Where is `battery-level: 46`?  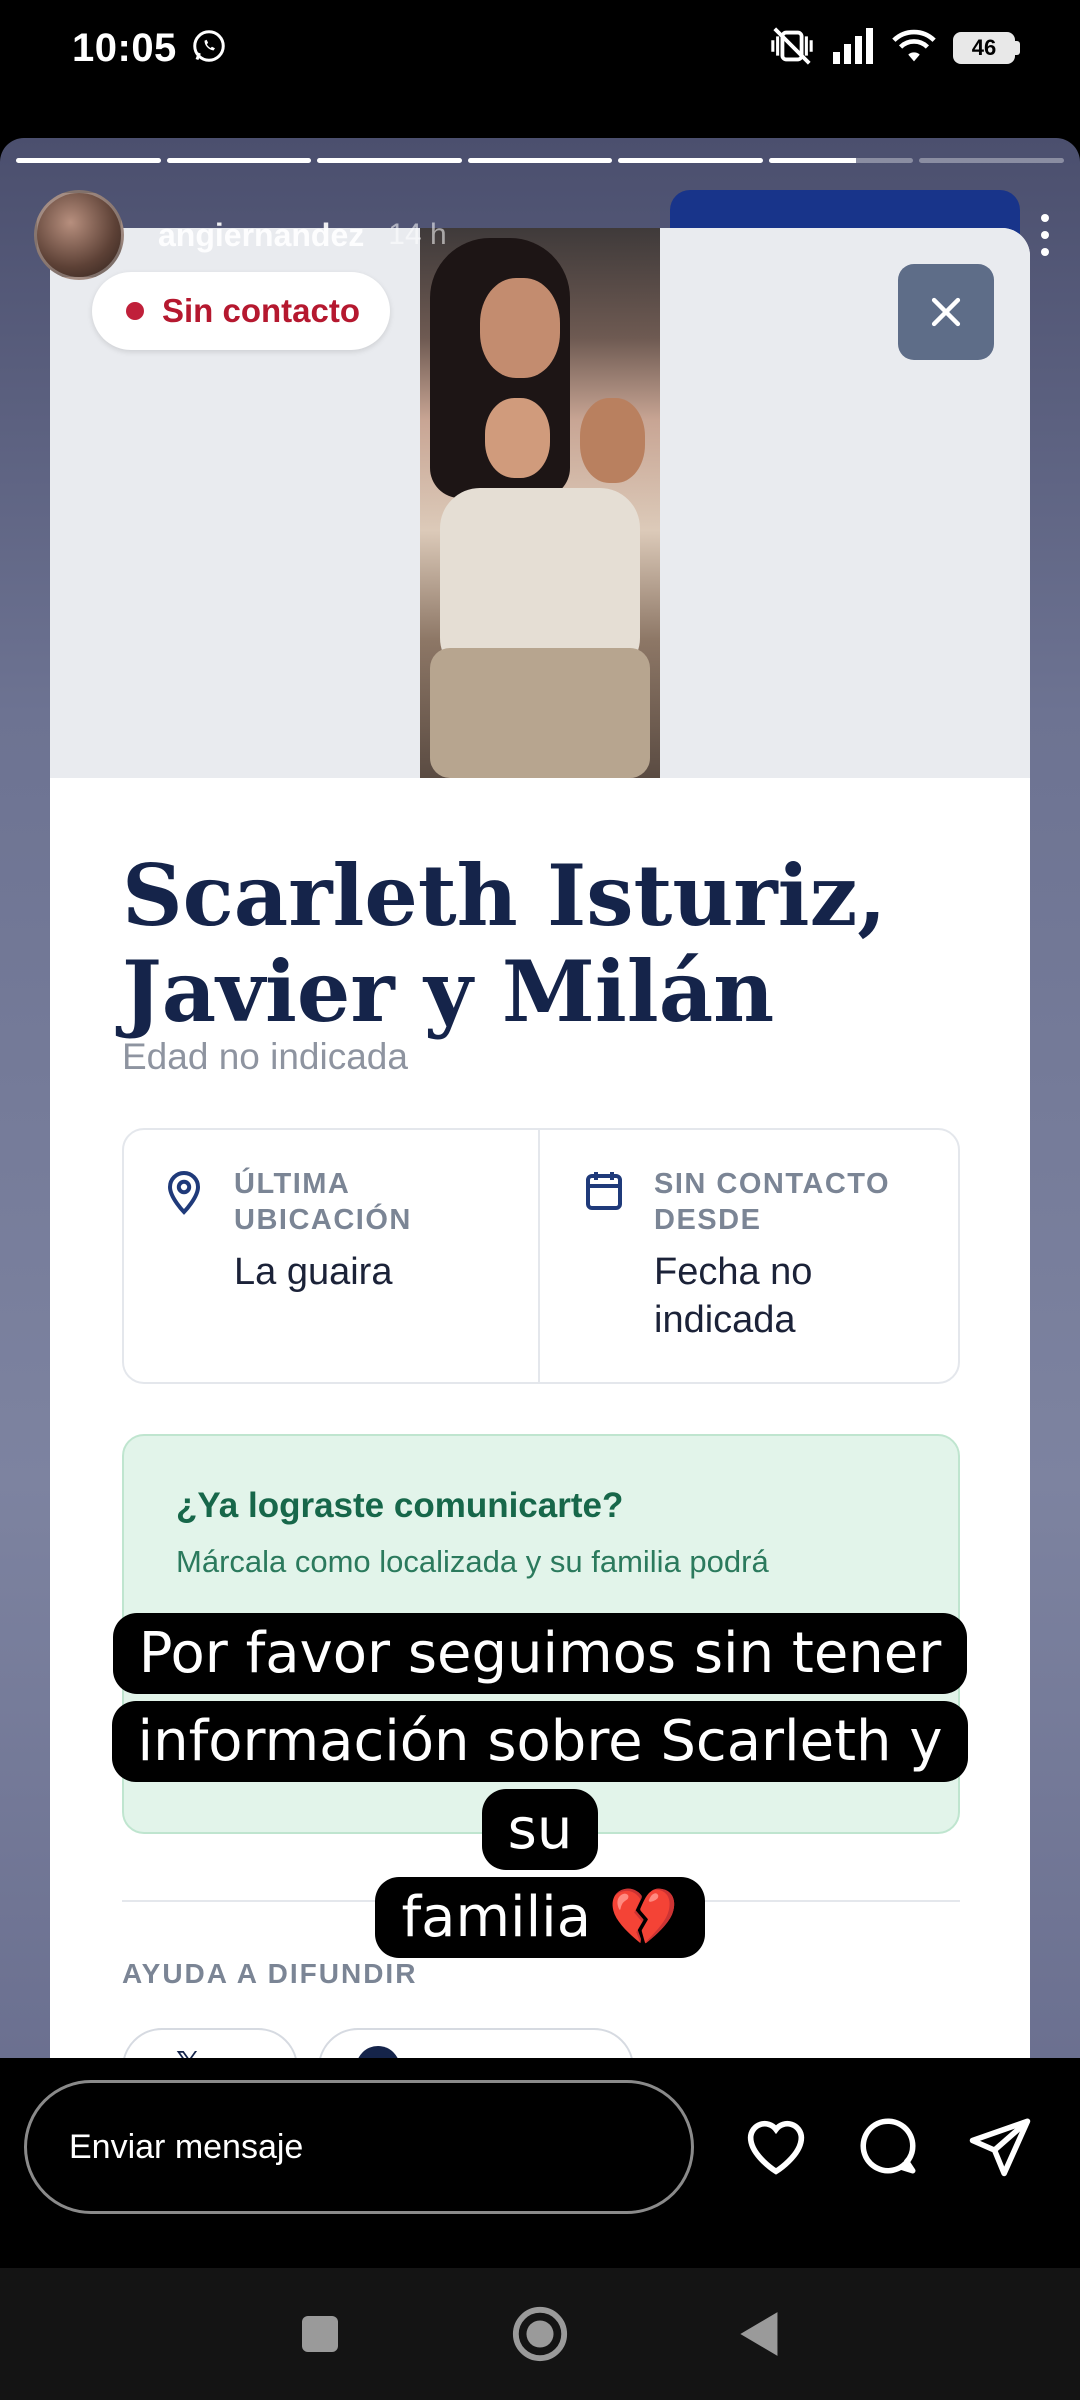 battery-level: 46 is located at coordinates (984, 48).